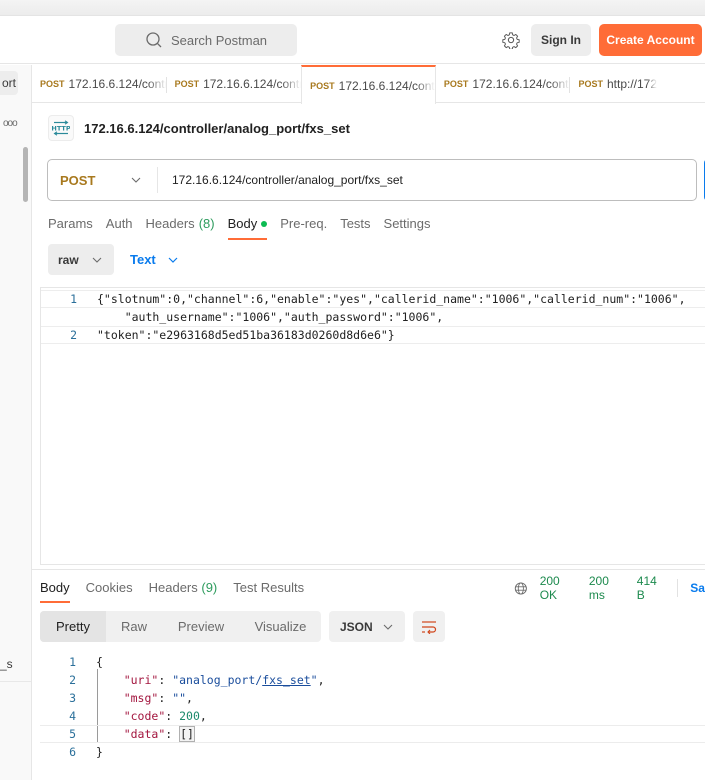 The height and width of the screenshot is (780, 705). I want to click on json-string: "analog_port/, so click(217, 680).